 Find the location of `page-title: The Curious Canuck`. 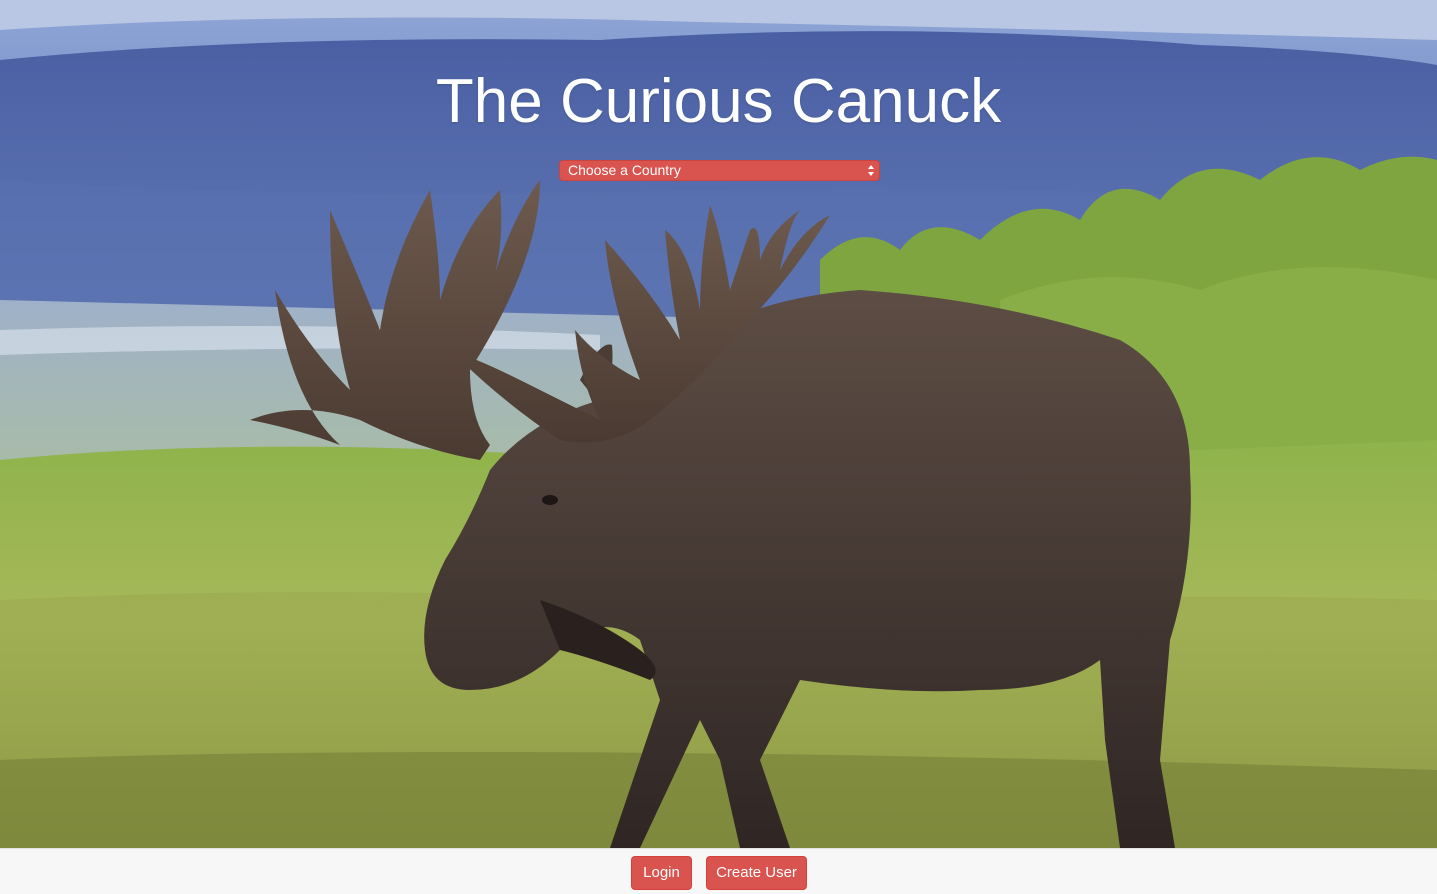

page-title: The Curious Canuck is located at coordinates (718, 101).